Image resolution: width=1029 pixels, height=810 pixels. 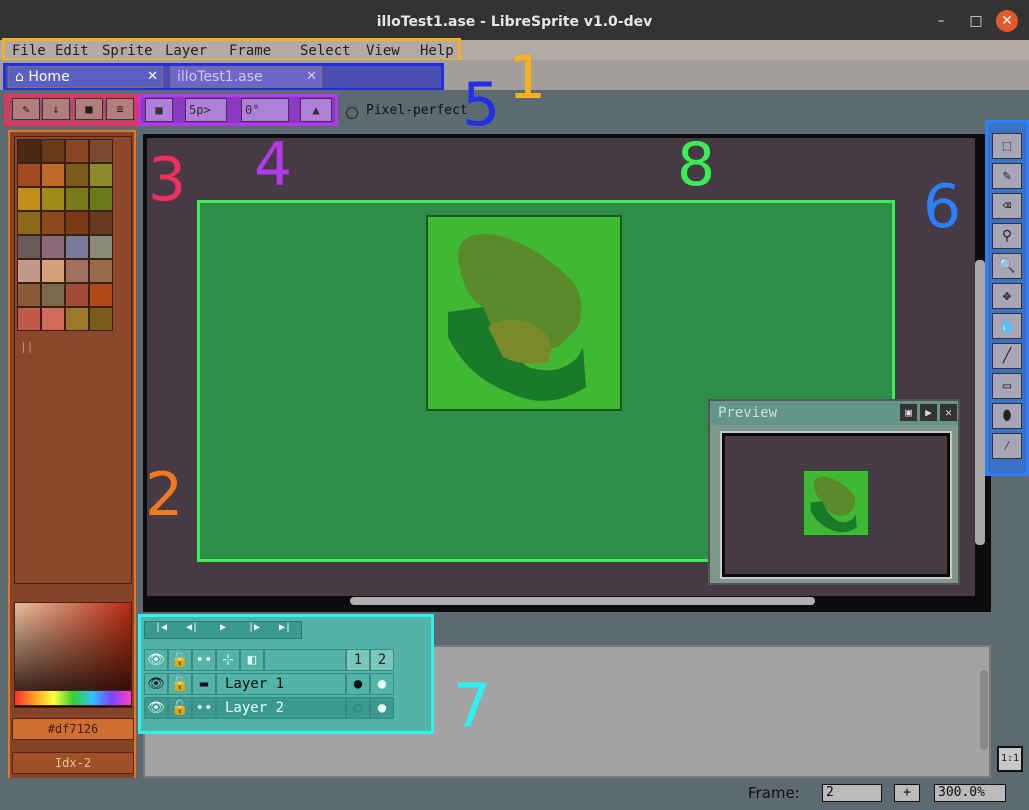 I want to click on menu-view: View, so click(x=383, y=51).